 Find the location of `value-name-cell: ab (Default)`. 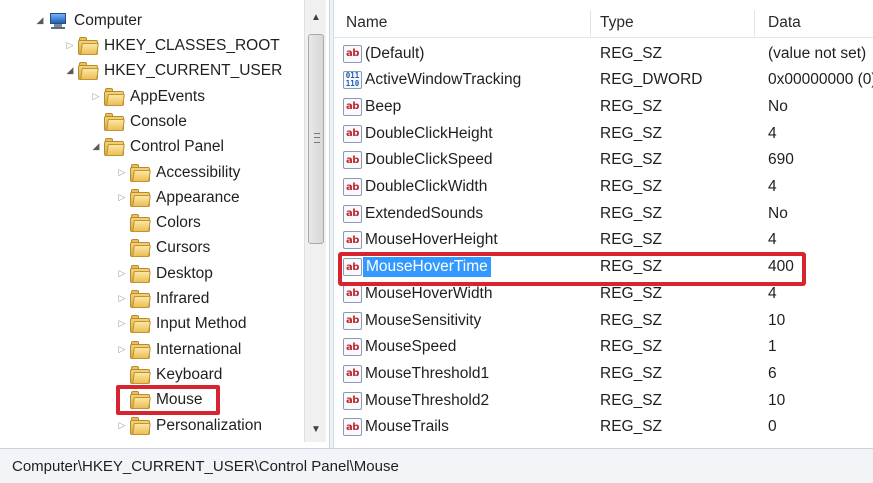

value-name-cell: ab (Default) is located at coordinates (383, 53).